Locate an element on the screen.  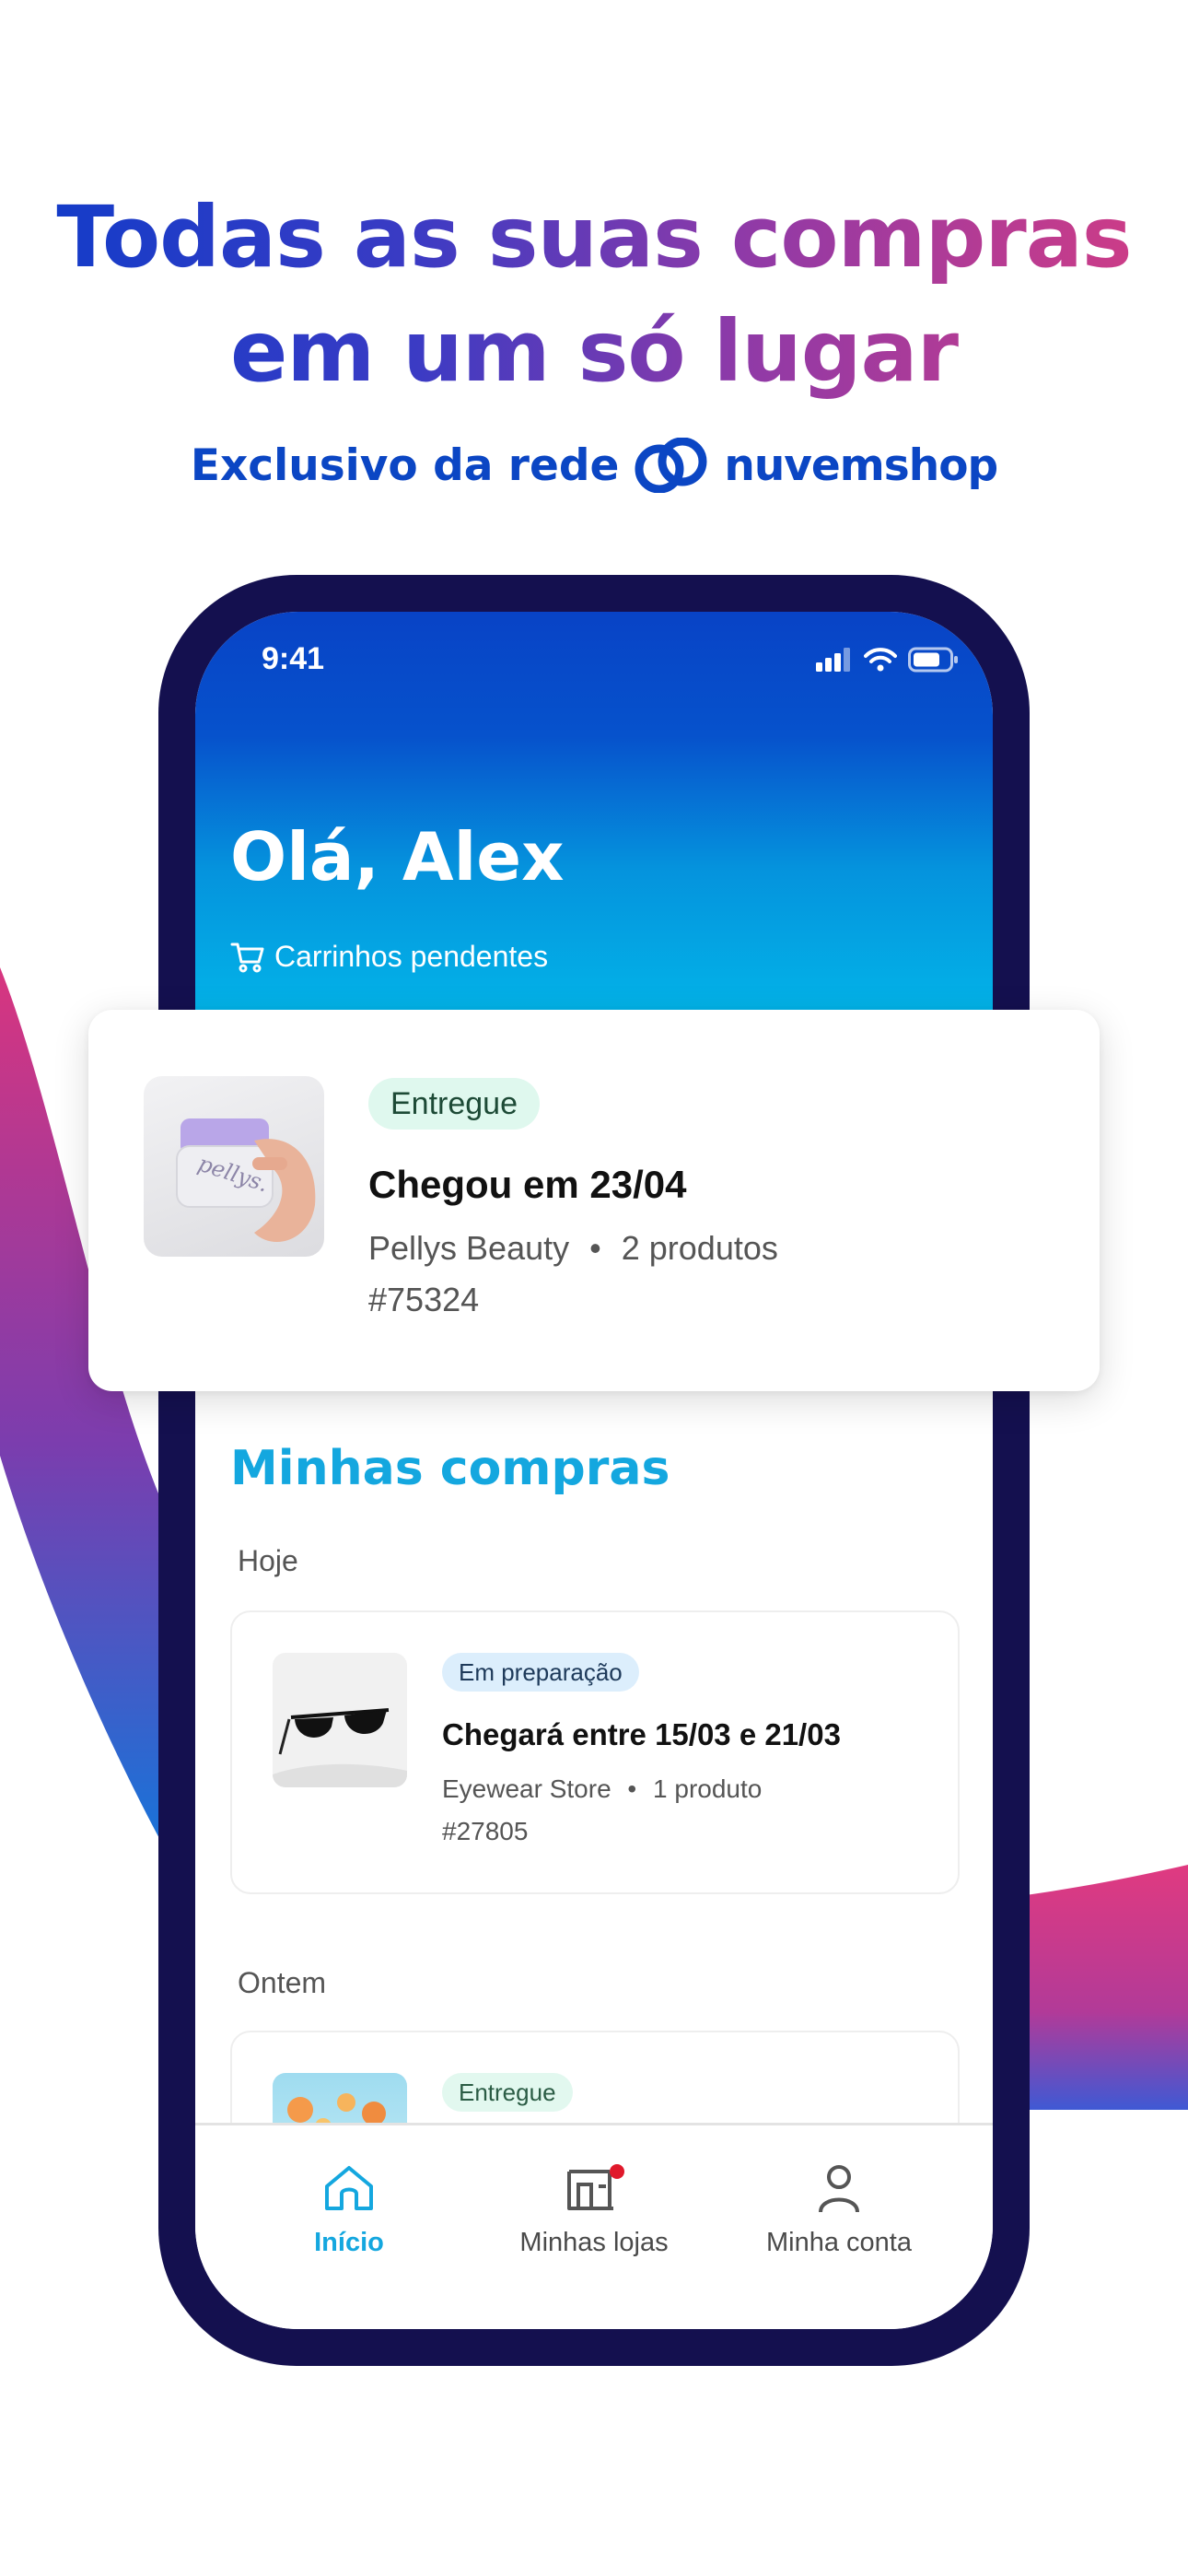
status-time: 9:41 is located at coordinates (294, 658).